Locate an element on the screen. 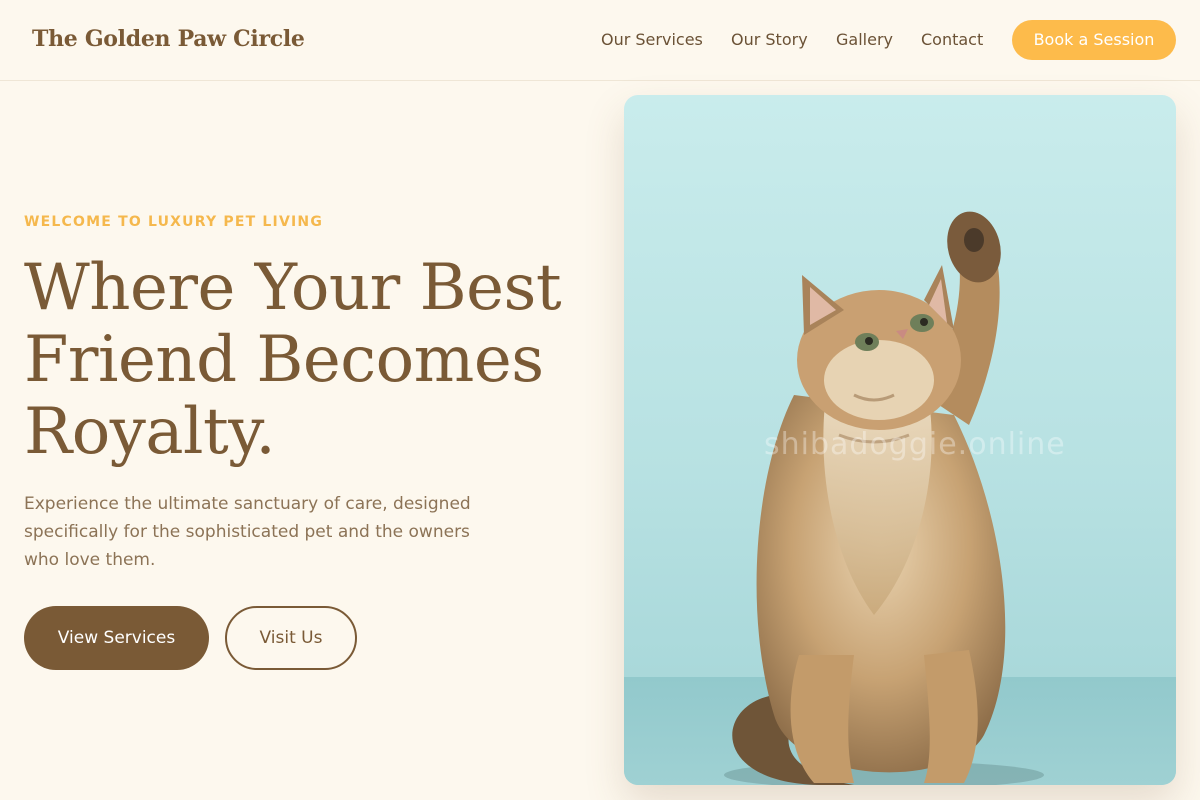 The image size is (1200, 800). hero-eyebrow: WELCOME TO LUXURY PET LIVING is located at coordinates (174, 222).